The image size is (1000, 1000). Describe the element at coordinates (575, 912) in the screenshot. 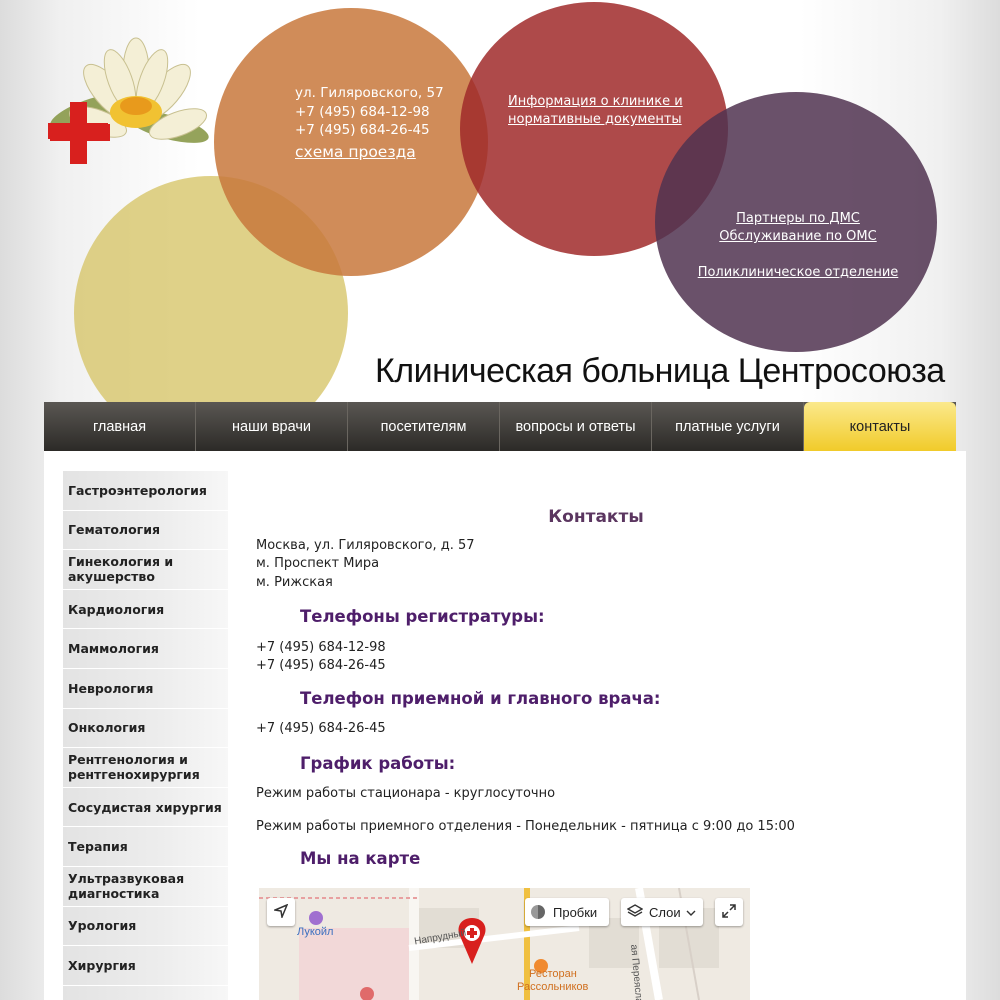

I see `map-traffic-label: Пробки` at that location.